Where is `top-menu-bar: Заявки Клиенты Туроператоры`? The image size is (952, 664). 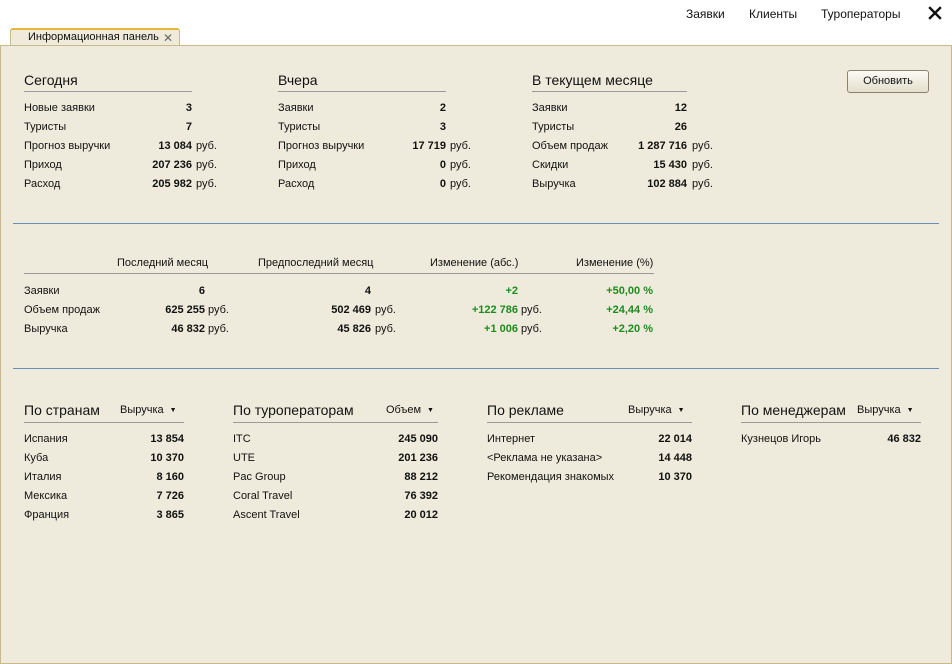
top-menu-bar: Заявки Клиенты Туроператоры is located at coordinates (476, 14).